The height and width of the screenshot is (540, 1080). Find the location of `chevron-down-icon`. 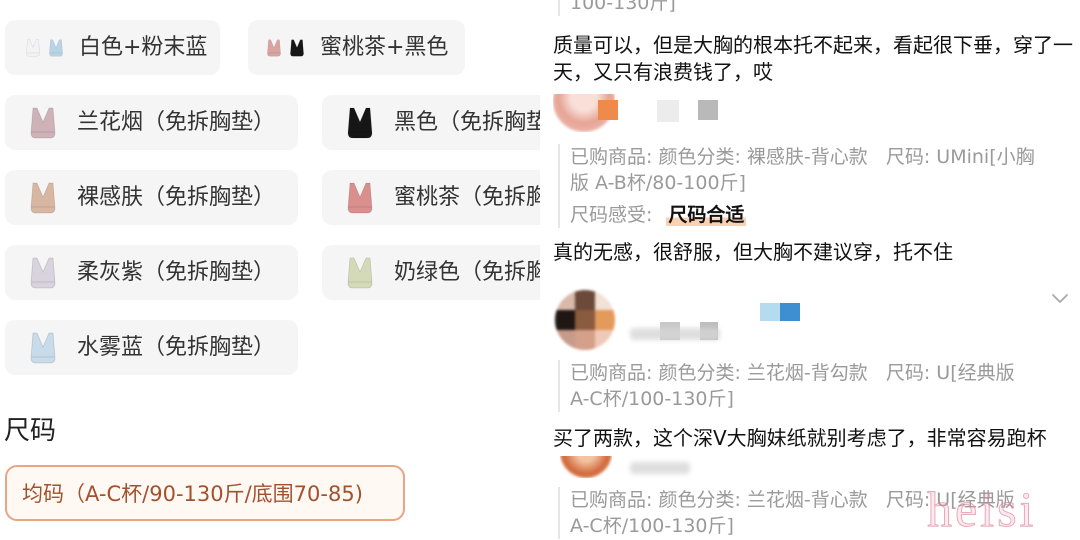

chevron-down-icon is located at coordinates (1060, 299).